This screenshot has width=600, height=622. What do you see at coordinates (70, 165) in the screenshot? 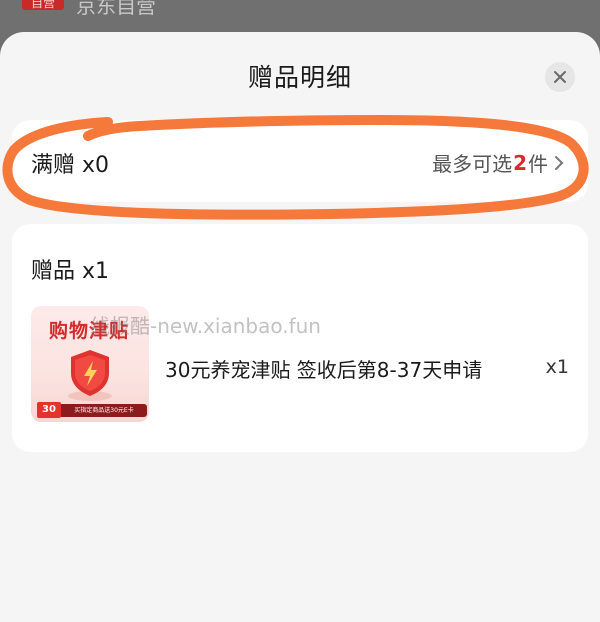
I see `full-gift-label: 满赠 x0` at bounding box center [70, 165].